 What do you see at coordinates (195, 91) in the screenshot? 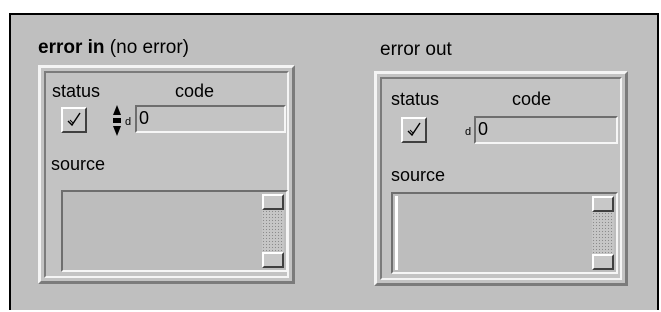
I see `error-in-code-label: code` at bounding box center [195, 91].